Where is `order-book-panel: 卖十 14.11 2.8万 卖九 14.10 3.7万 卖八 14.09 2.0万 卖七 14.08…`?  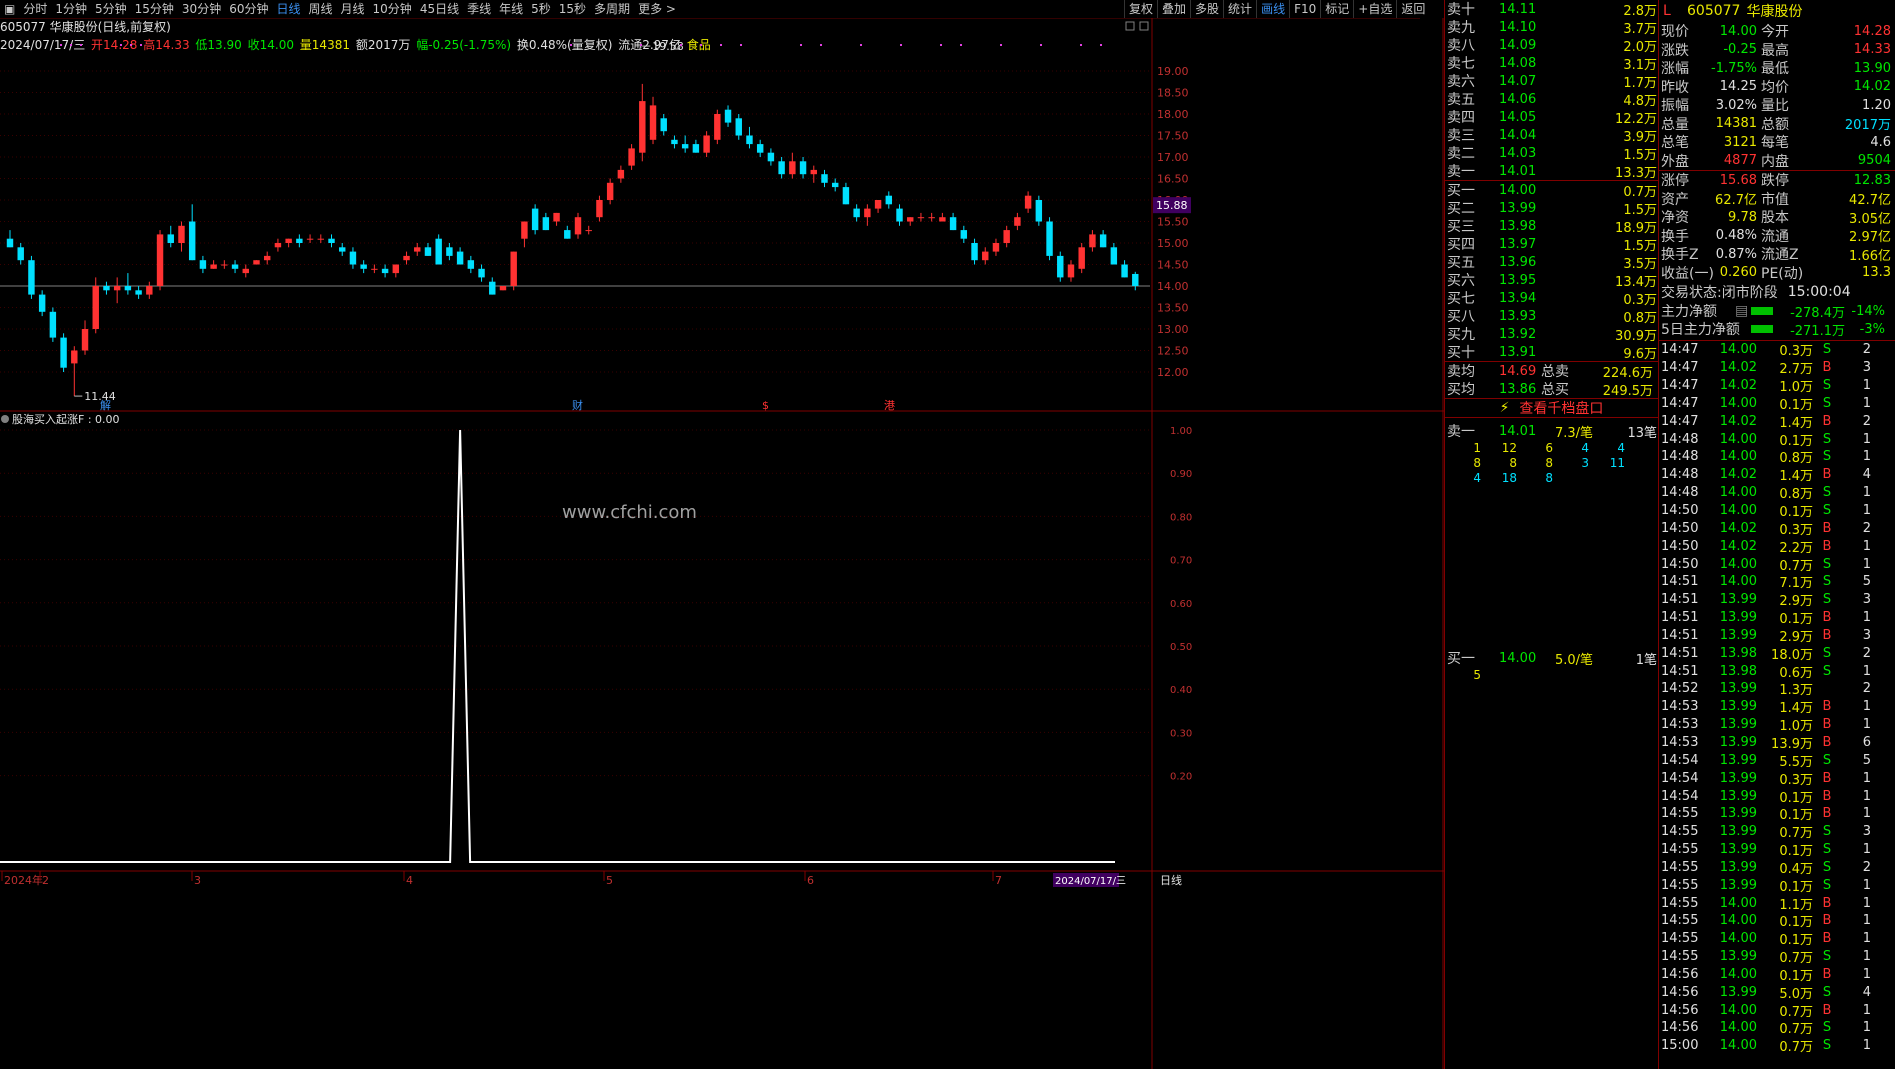 order-book-panel: 卖十 14.11 2.8万 卖九 14.10 3.7万 卖八 14.09 2.0万 卖七 14.08… is located at coordinates (1551, 534).